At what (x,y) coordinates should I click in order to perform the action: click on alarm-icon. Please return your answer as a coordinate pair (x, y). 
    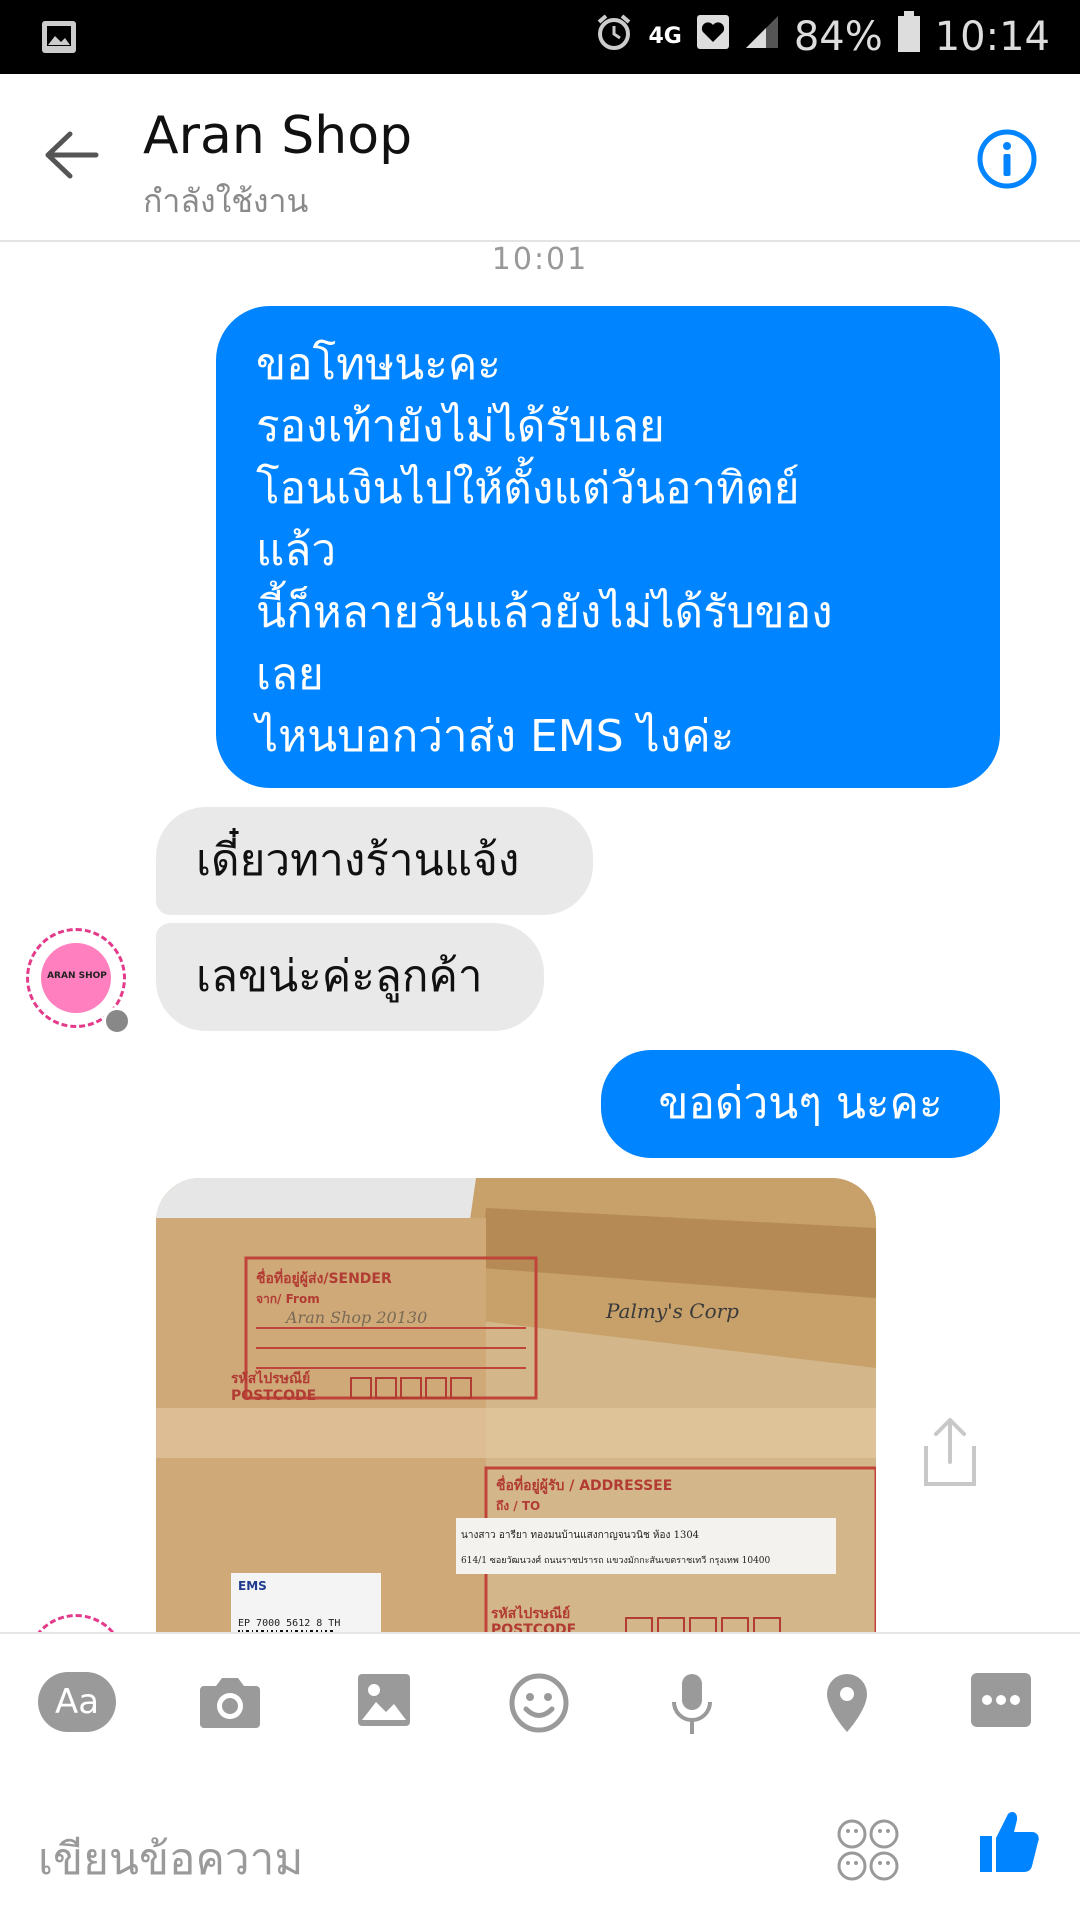
    Looking at the image, I should click on (614, 37).